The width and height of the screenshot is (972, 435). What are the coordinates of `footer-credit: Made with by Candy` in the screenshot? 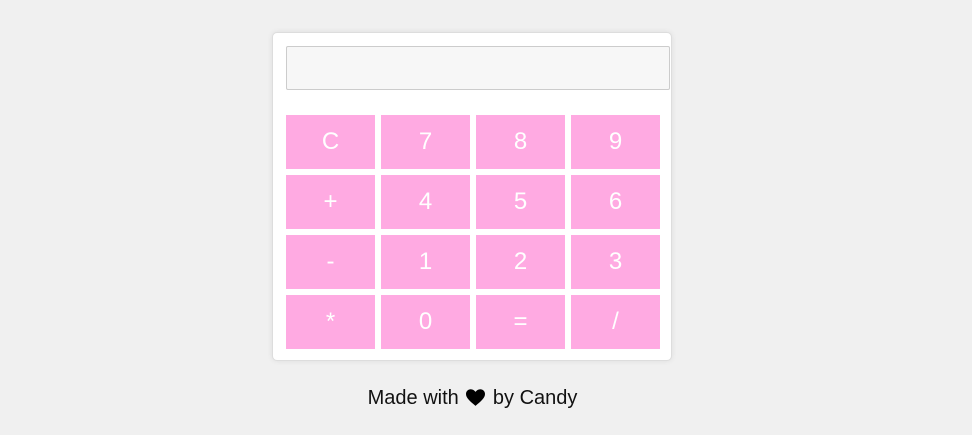 It's located at (472, 399).